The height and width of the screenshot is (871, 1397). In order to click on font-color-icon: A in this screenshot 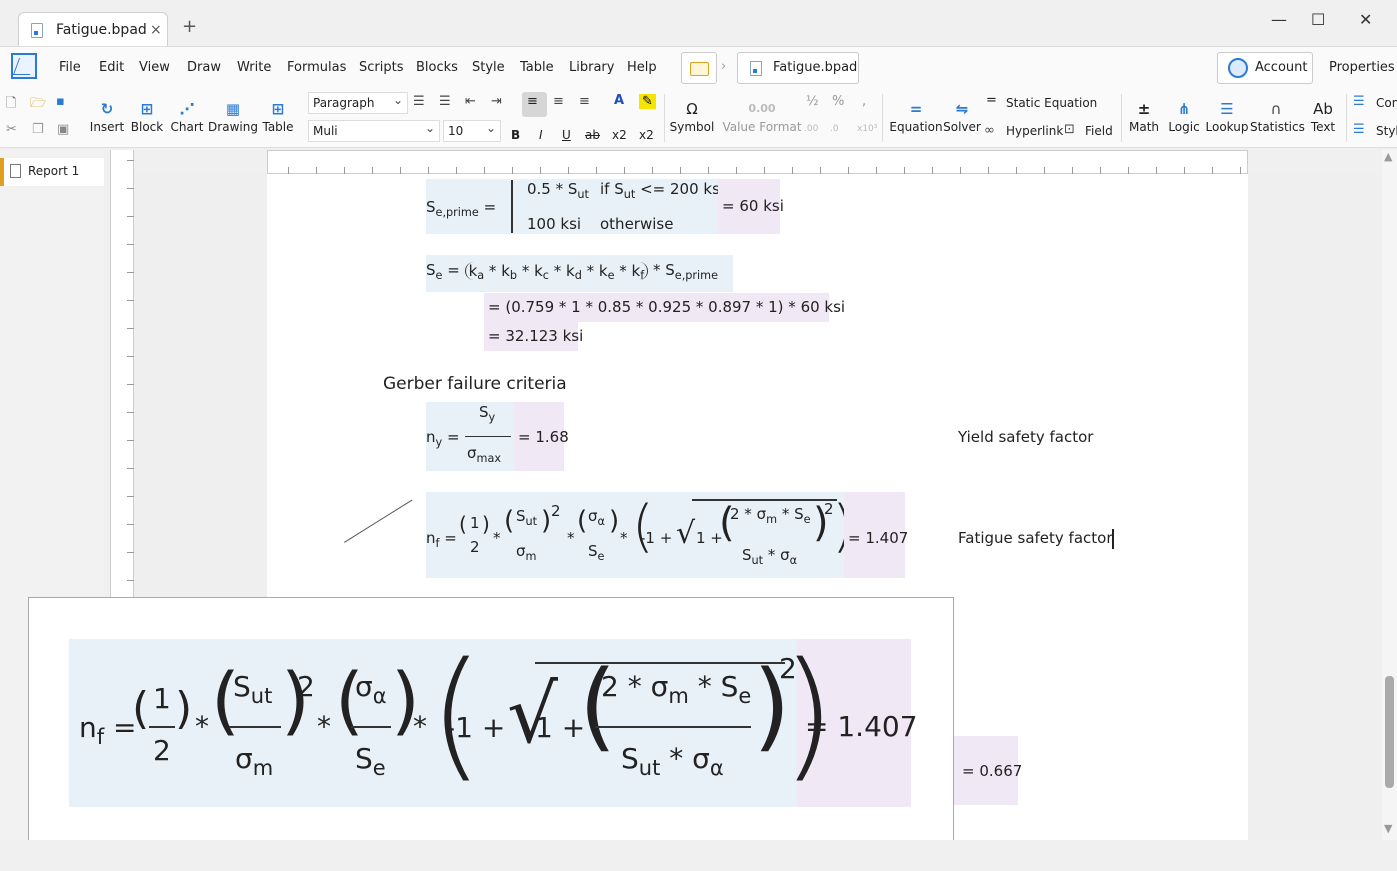, I will do `click(619, 100)`.